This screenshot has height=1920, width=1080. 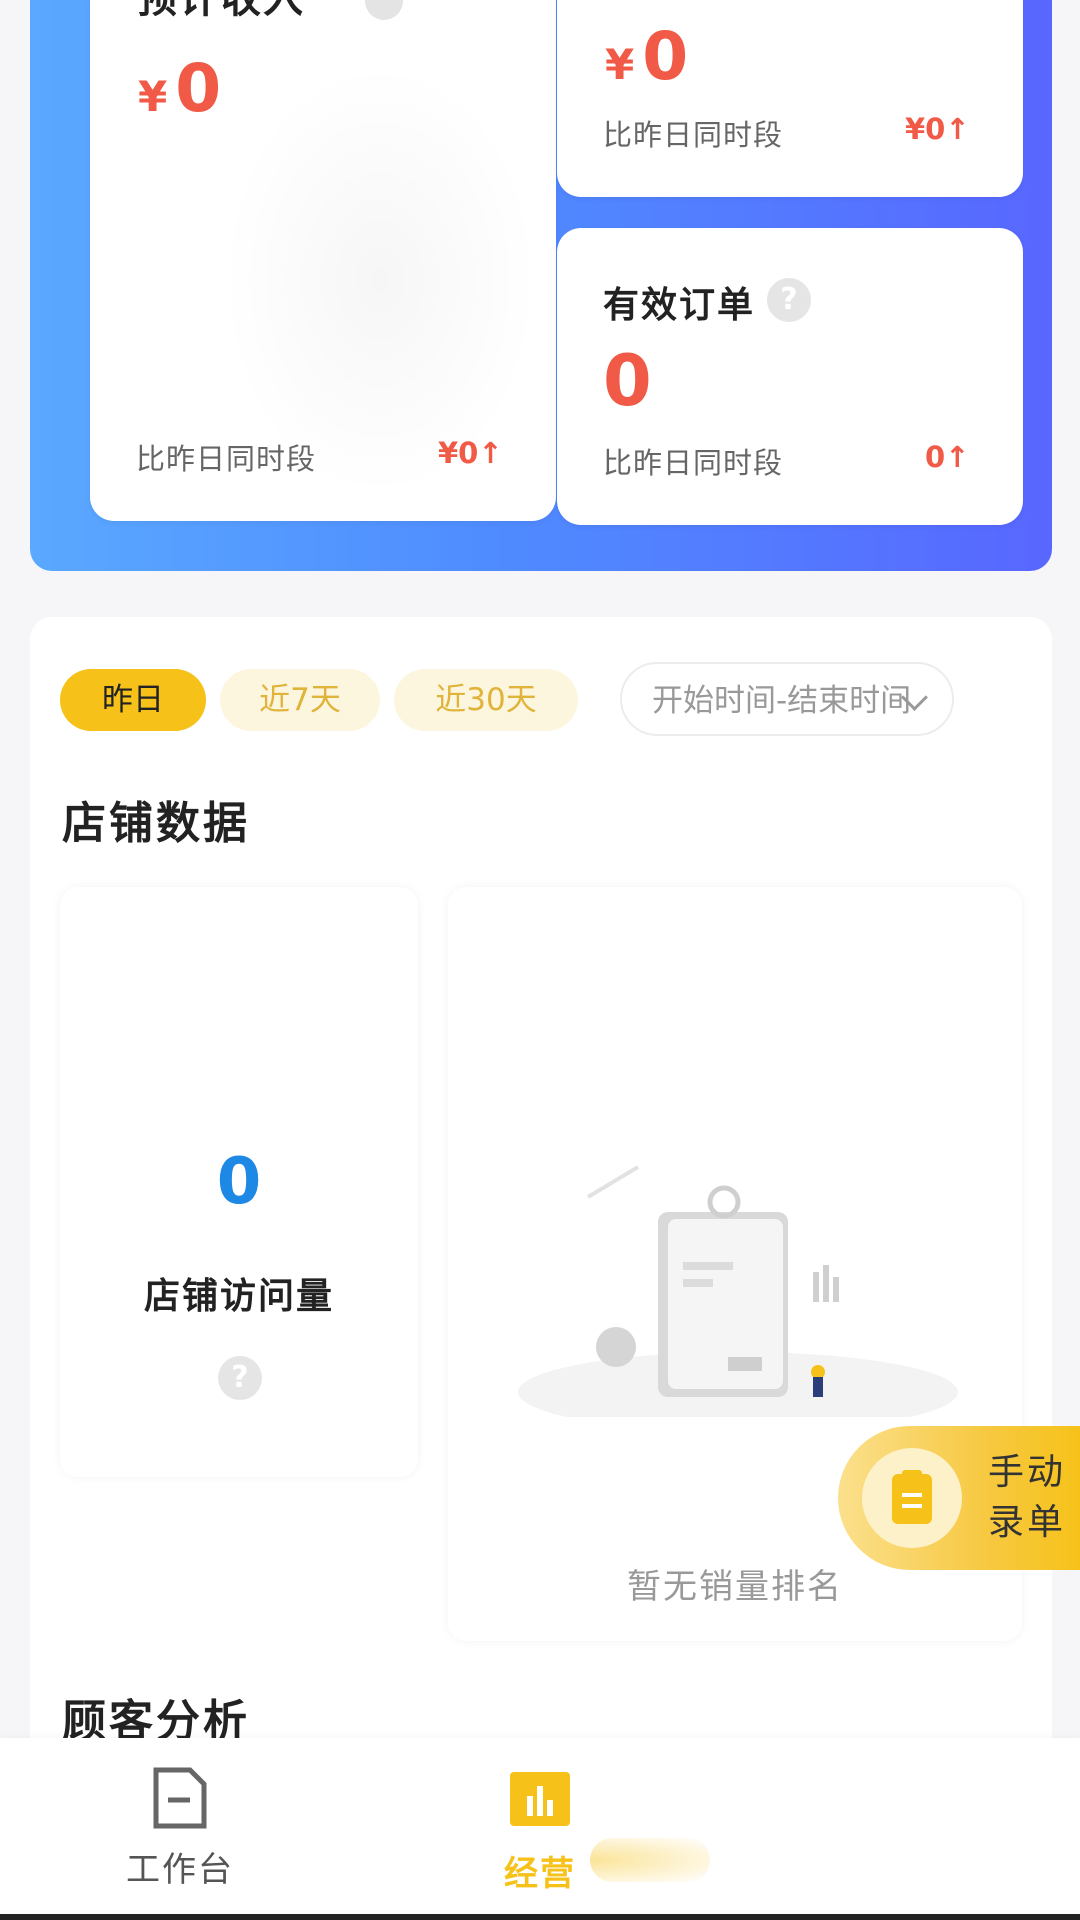 I want to click on income-value: 0, so click(x=665, y=56).